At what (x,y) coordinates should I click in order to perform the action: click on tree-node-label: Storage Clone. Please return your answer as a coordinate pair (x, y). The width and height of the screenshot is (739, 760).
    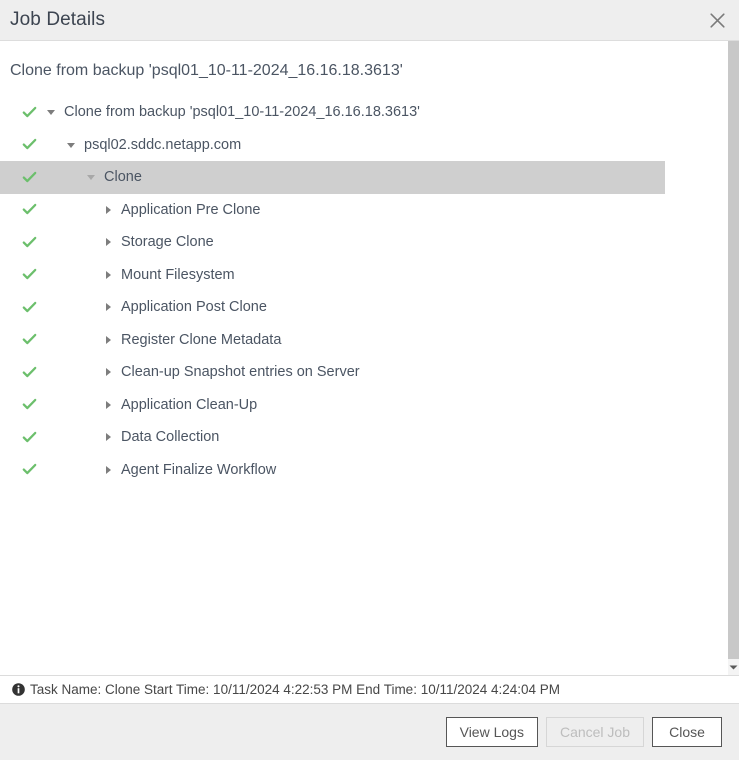
    Looking at the image, I should click on (167, 242).